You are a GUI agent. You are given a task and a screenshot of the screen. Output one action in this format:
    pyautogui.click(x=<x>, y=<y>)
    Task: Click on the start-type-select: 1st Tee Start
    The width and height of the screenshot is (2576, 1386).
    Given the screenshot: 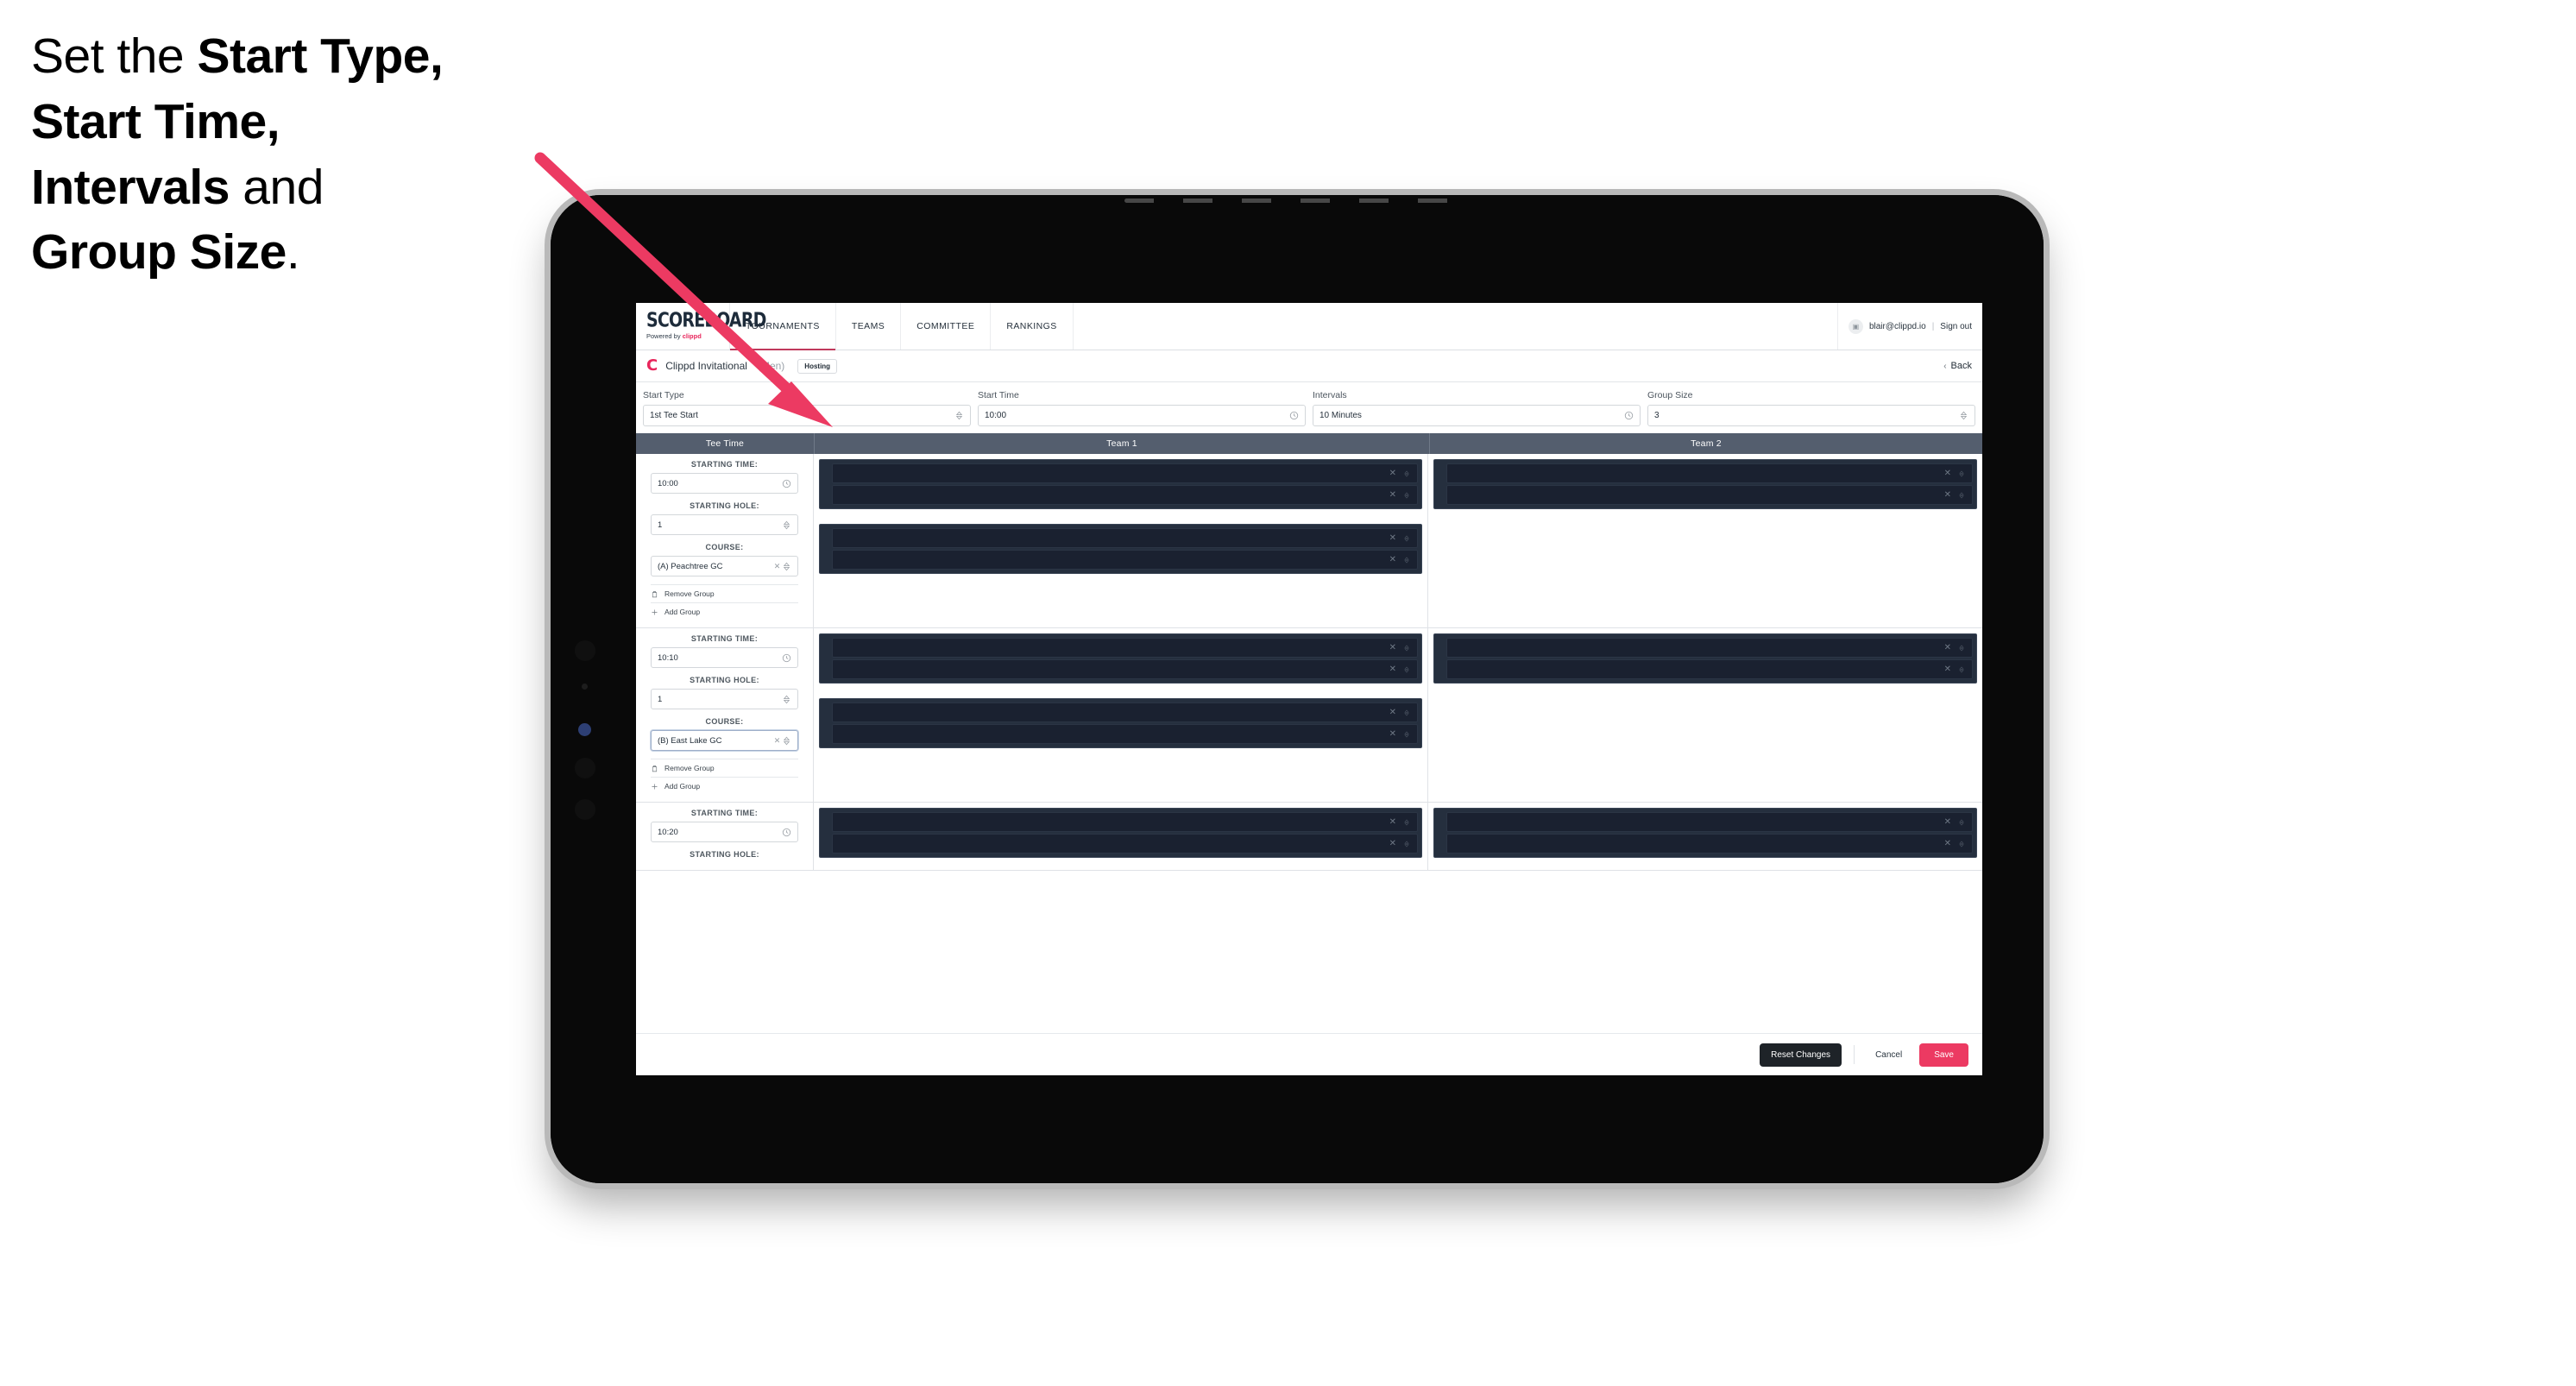 What is the action you would take?
    pyautogui.click(x=807, y=416)
    